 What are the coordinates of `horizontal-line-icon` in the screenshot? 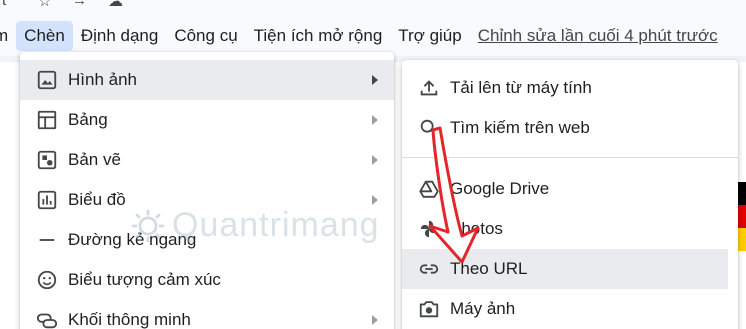 It's located at (47, 240).